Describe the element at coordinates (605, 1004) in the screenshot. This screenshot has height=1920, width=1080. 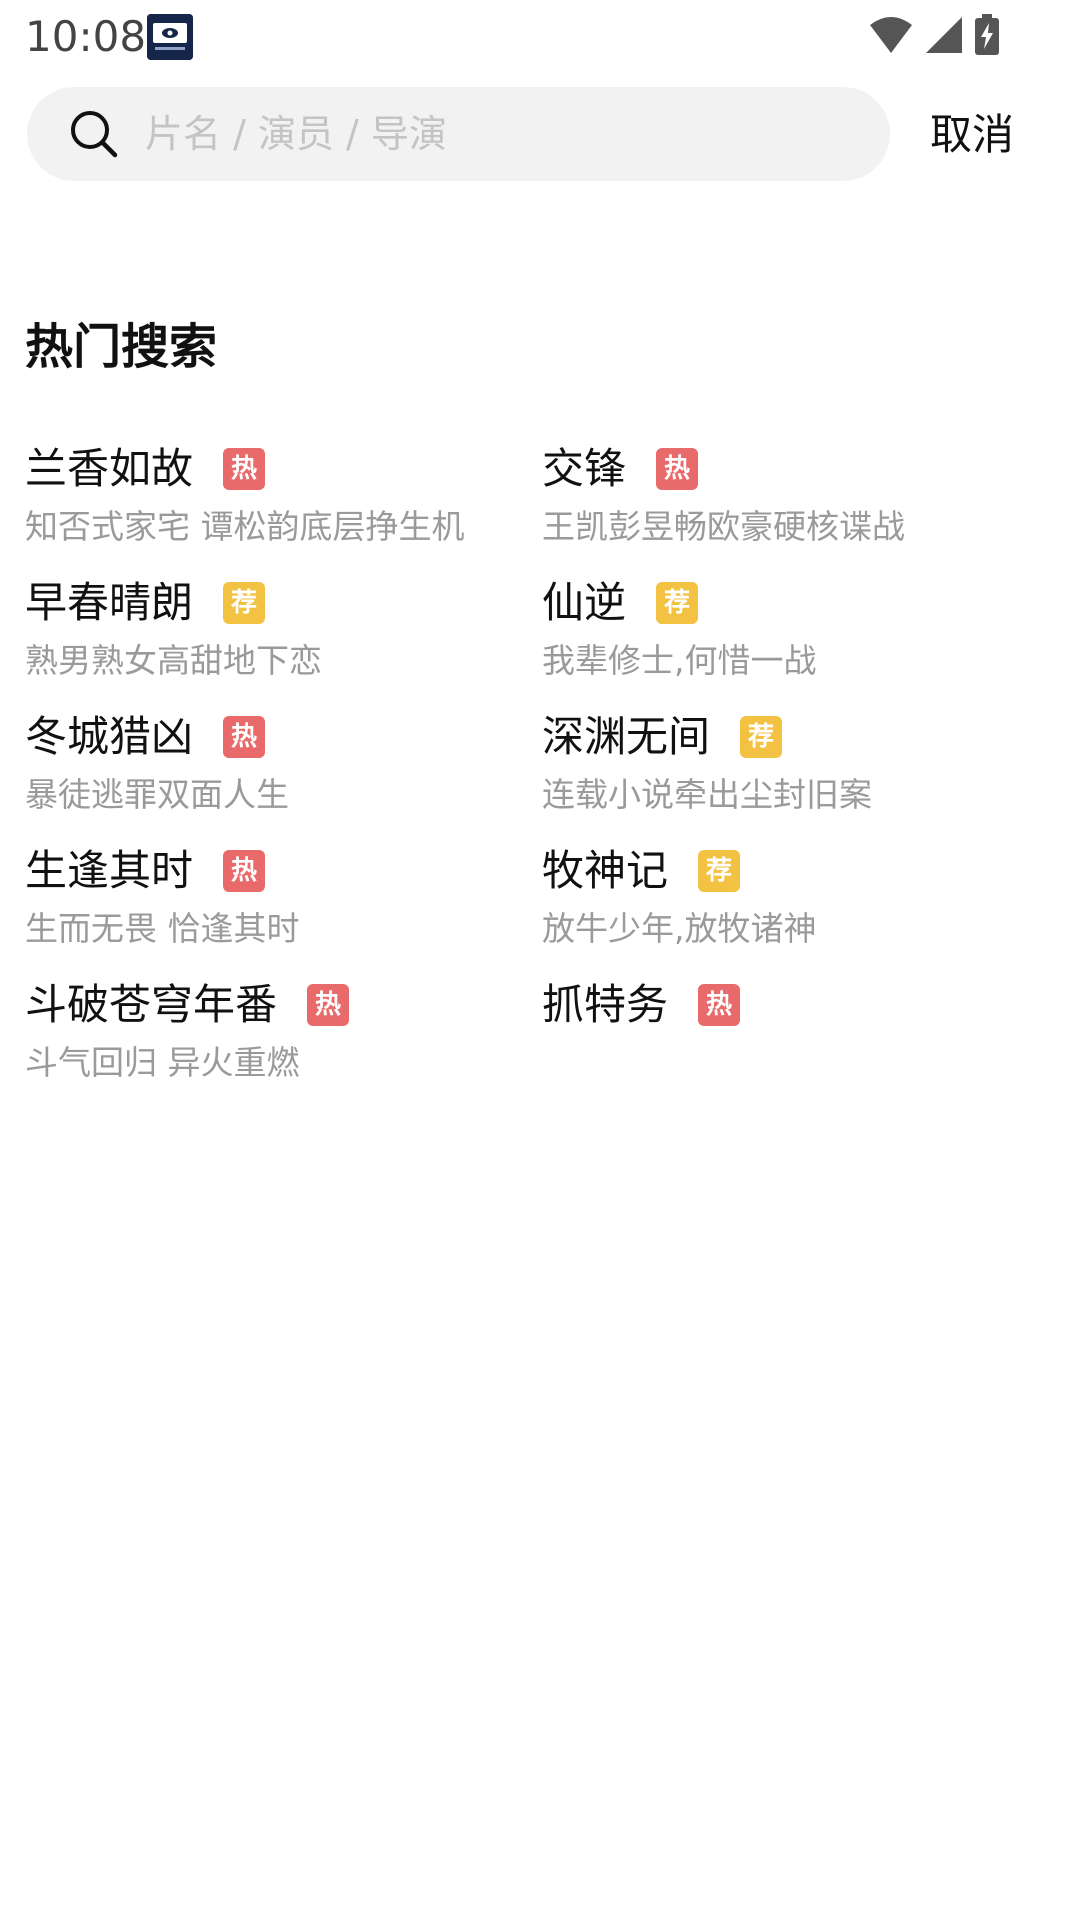
I see `hot-item-title: 抓特务` at that location.